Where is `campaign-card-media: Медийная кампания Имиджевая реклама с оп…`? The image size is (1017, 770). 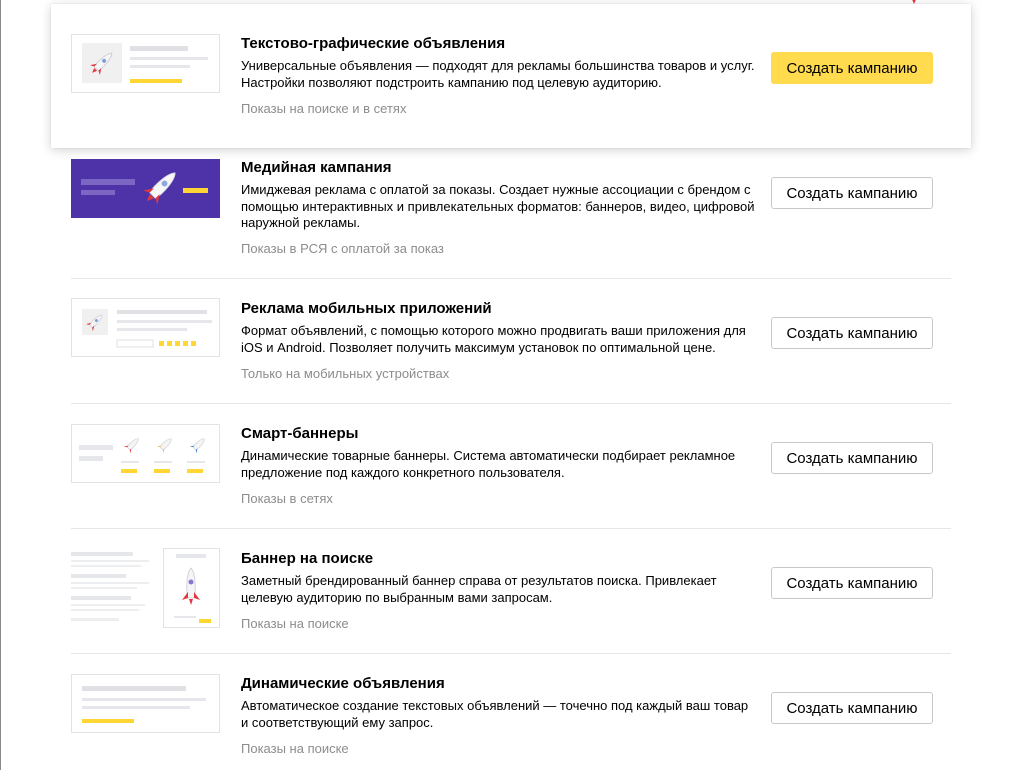
campaign-card-media: Медийная кампания Имиджевая реклама с оп… is located at coordinates (511, 213).